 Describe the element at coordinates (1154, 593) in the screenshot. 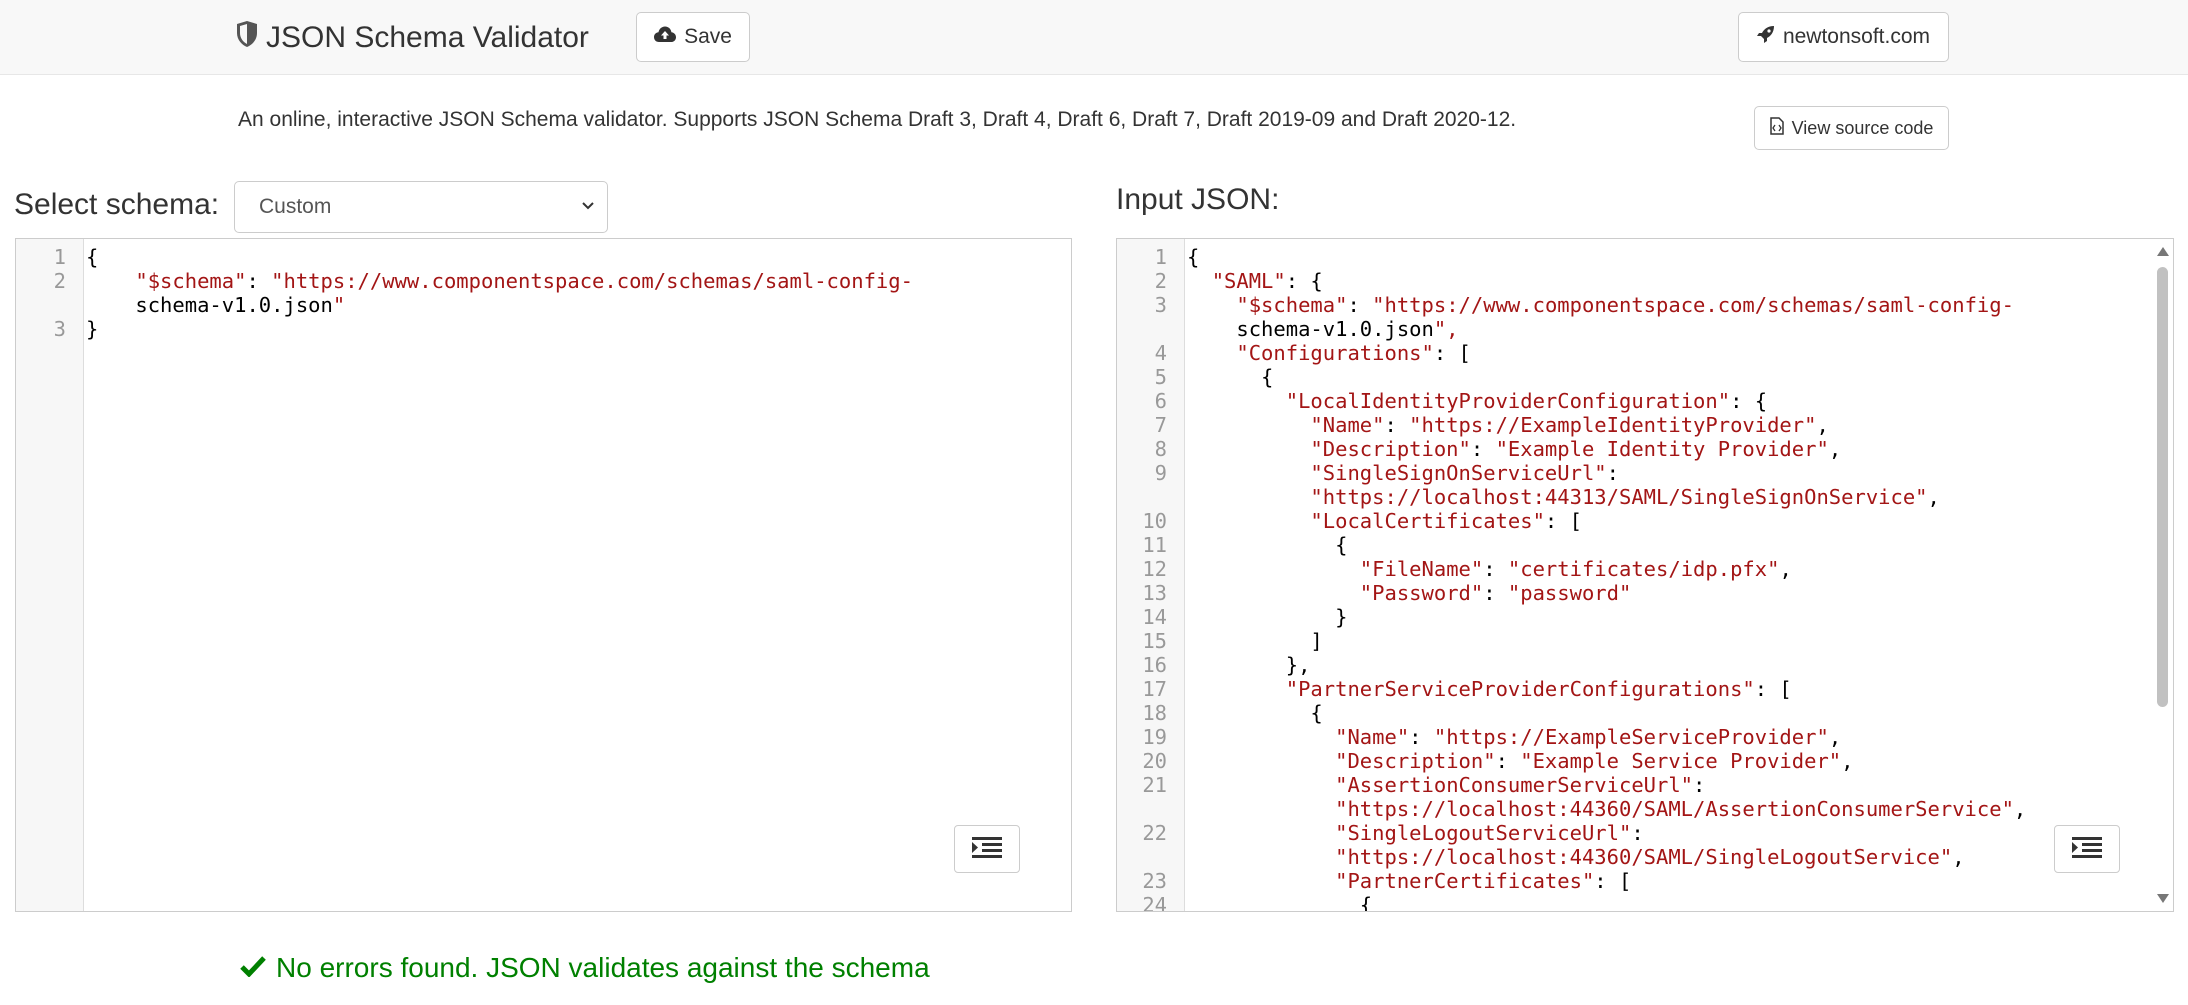

I see `line-number: 13` at that location.